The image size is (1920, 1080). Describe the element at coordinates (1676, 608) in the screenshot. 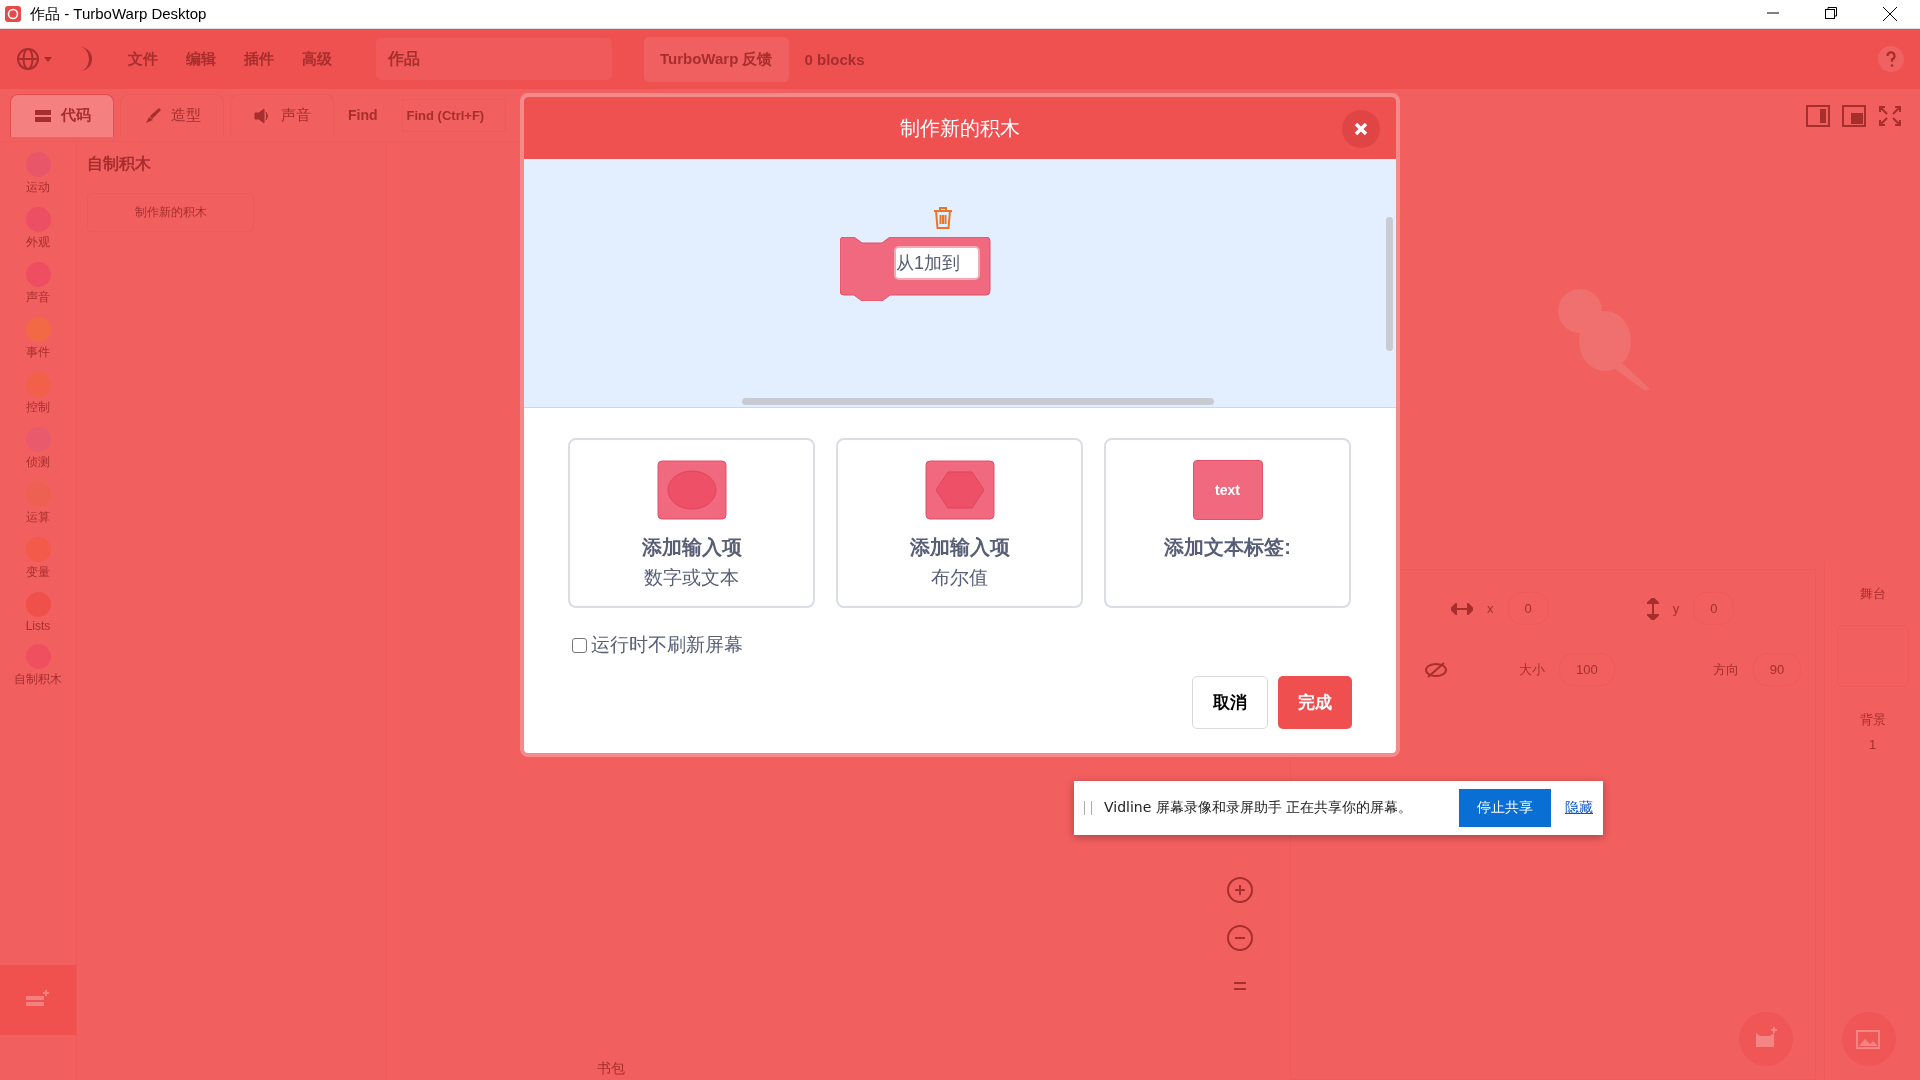

I see `y-label: y` at that location.